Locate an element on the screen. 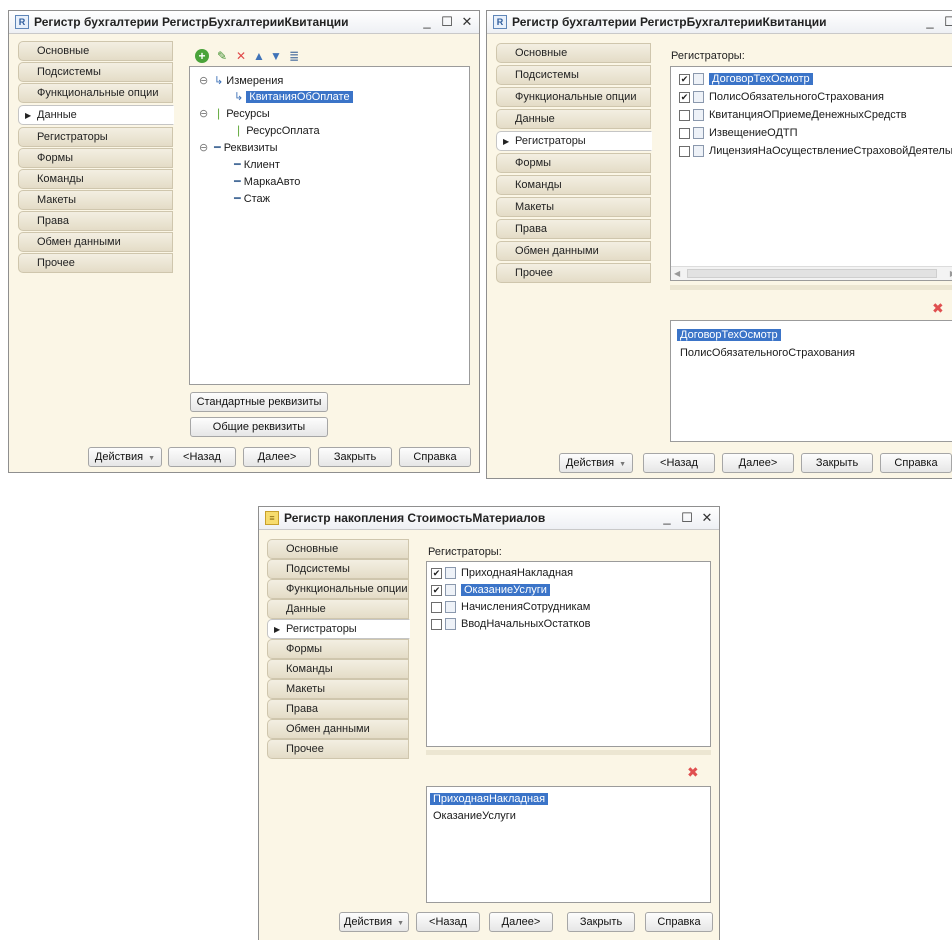 The height and width of the screenshot is (940, 952). registrator-row: ЛицензияНаОсуществлениеСтраховойДеятельн is located at coordinates (815, 152).